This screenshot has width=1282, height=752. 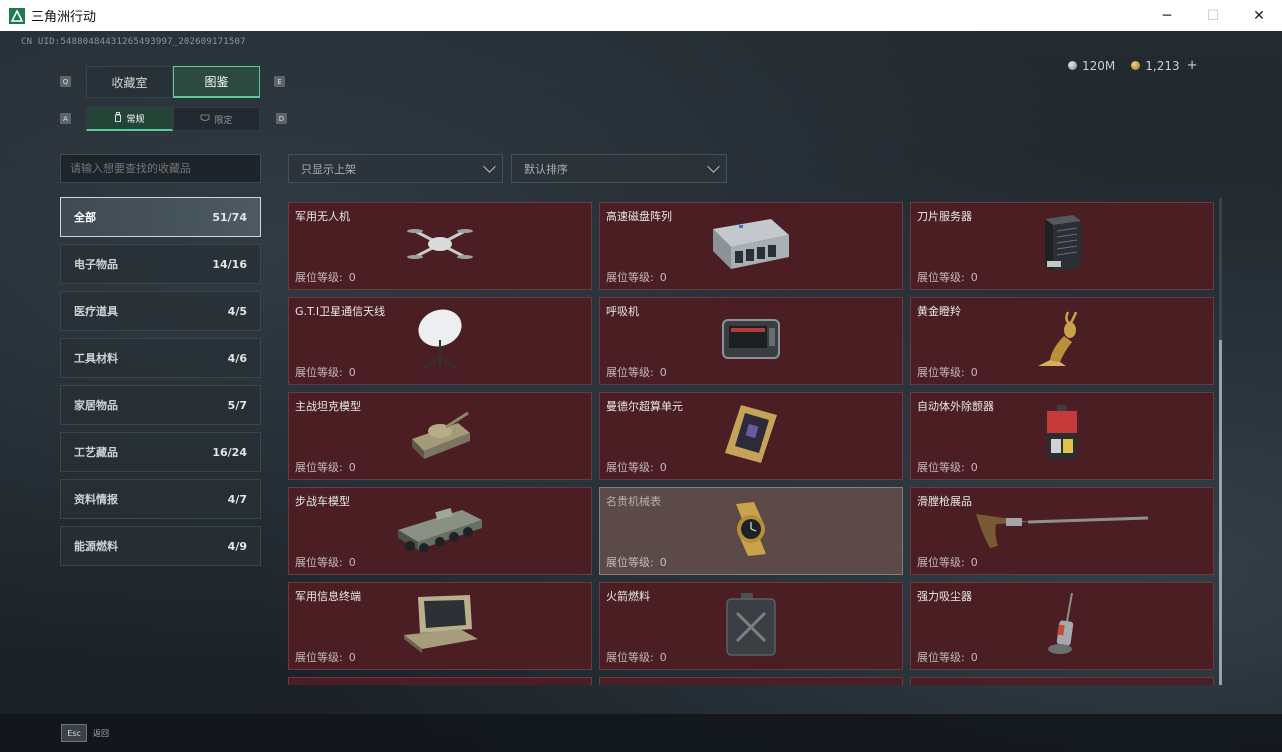 I want to click on key-hint-q: Q, so click(x=65, y=81).